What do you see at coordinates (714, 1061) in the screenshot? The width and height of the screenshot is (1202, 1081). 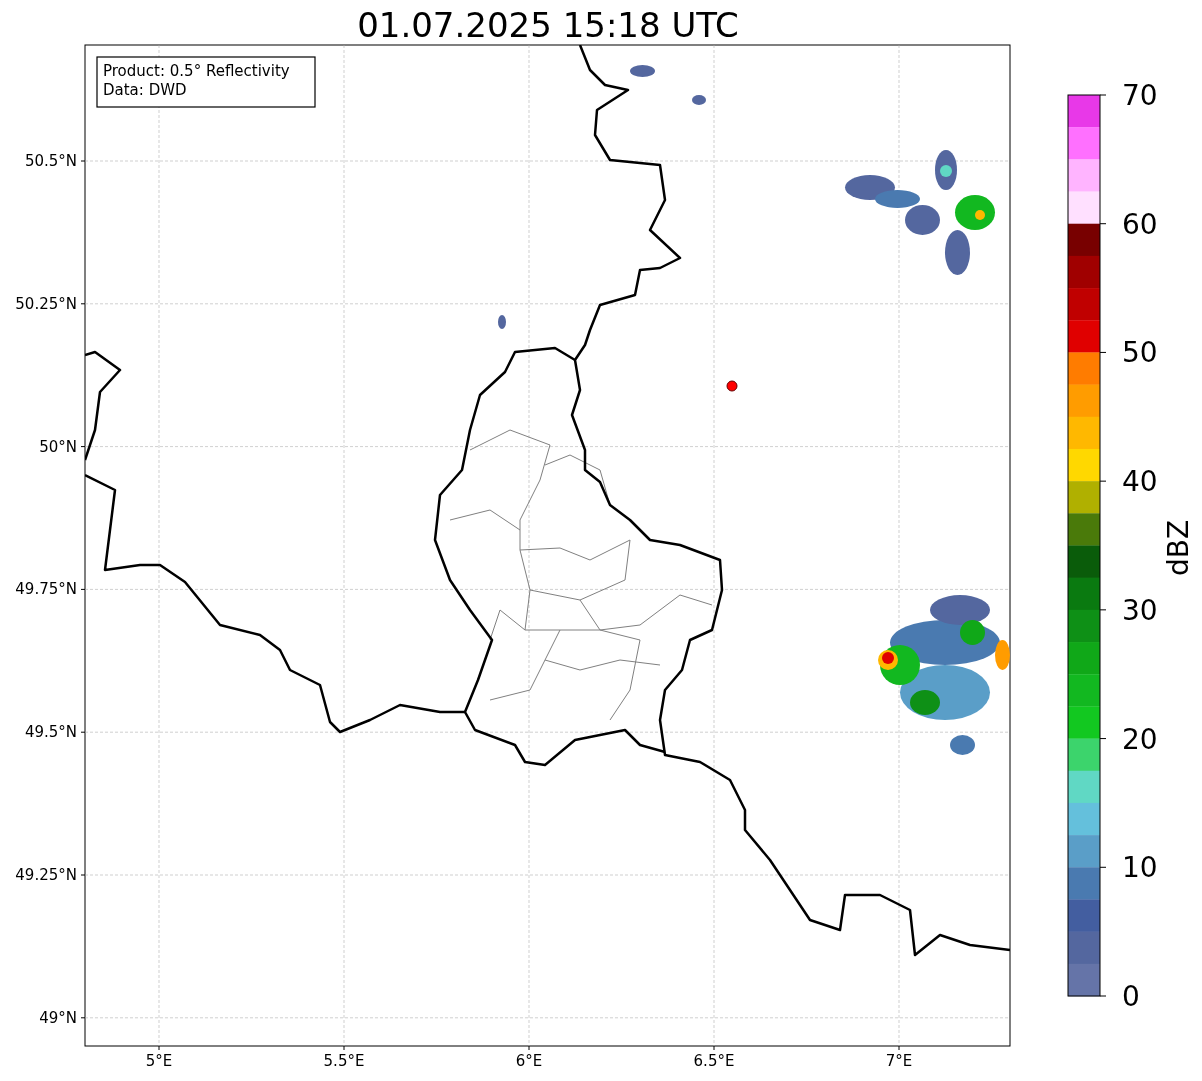 I see `longitude-label: 6.5°E` at bounding box center [714, 1061].